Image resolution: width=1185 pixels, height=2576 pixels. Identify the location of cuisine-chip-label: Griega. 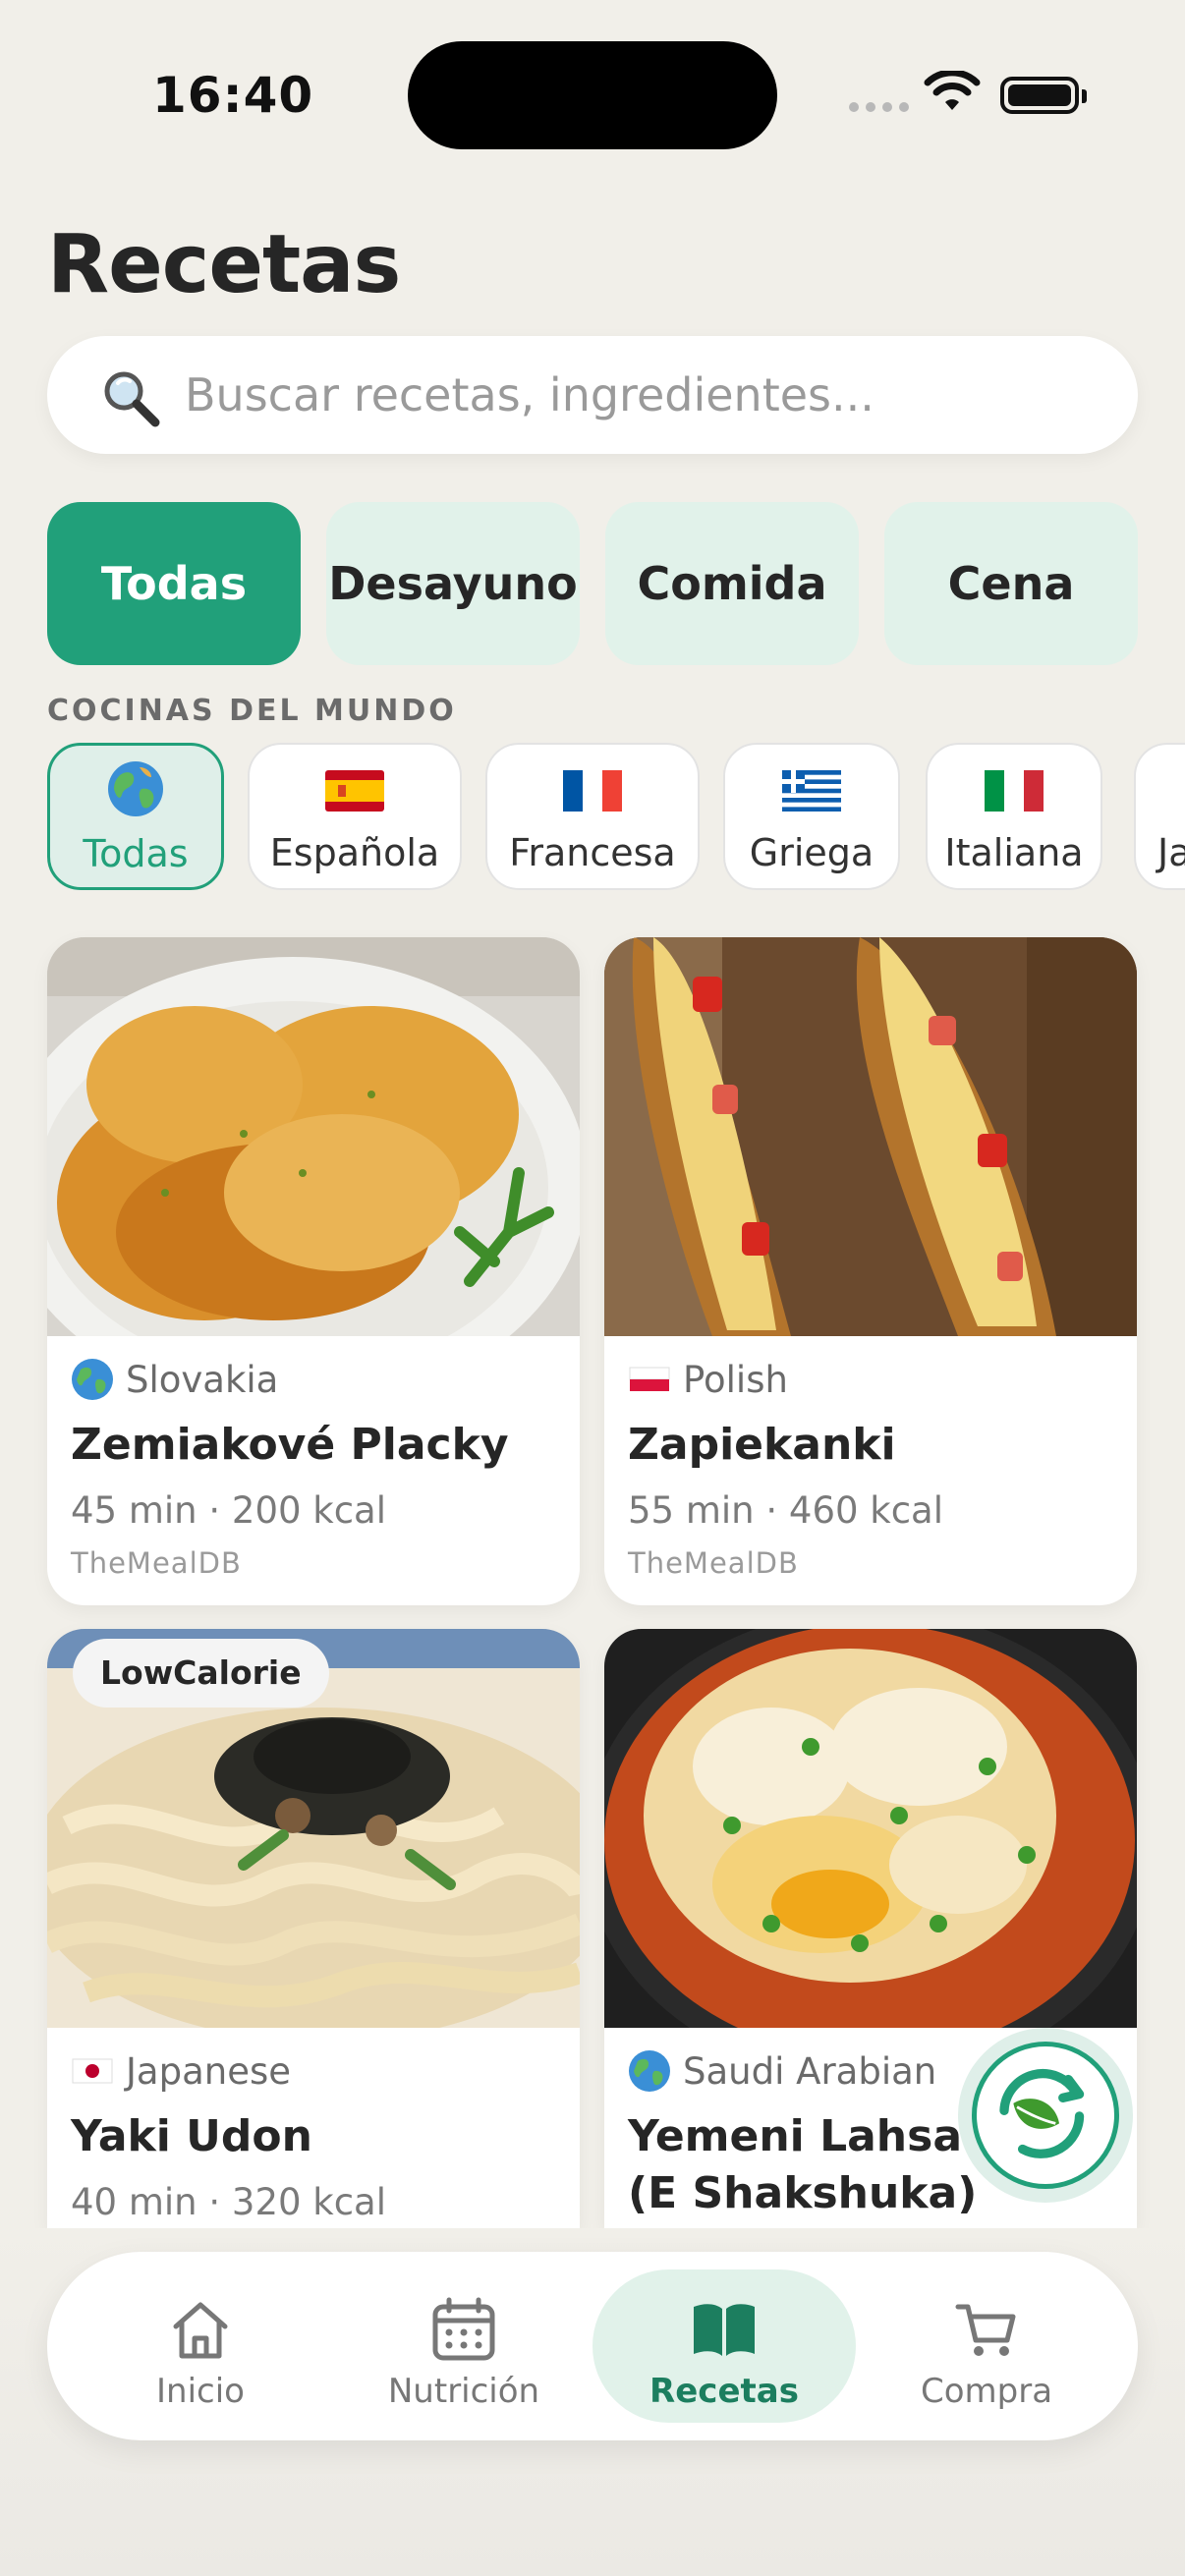
(812, 852).